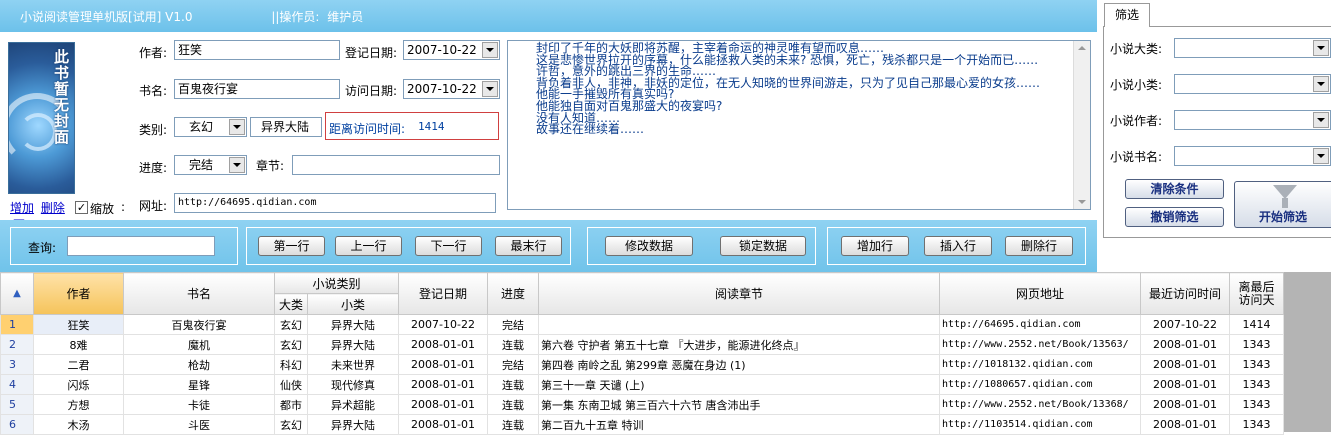  I want to click on cell-book: 枪劫, so click(199, 364).